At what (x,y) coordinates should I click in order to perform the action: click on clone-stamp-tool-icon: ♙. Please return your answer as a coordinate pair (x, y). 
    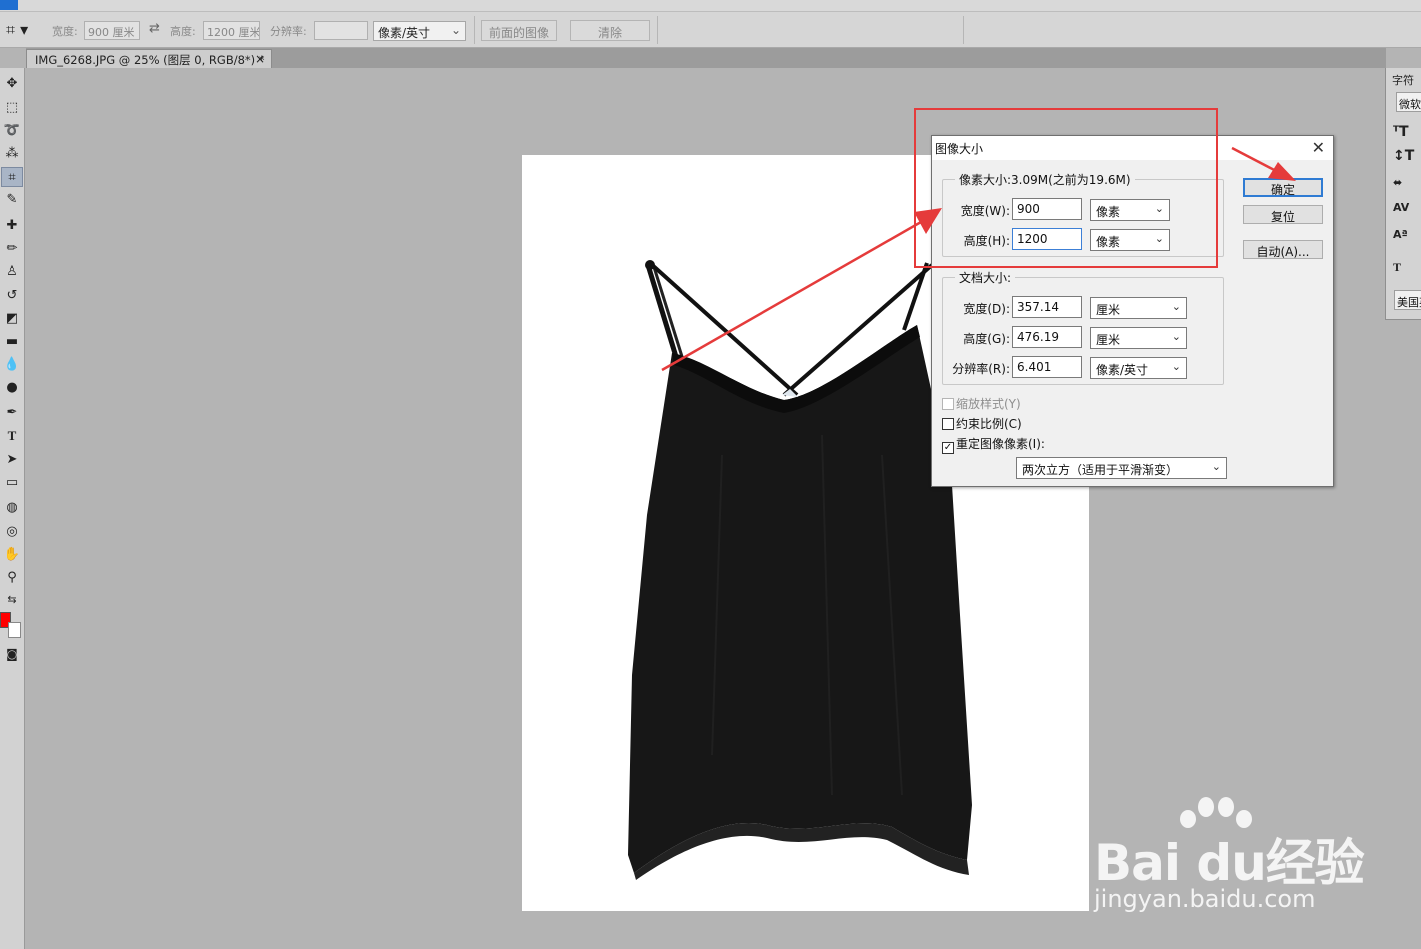
    Looking at the image, I should click on (12, 272).